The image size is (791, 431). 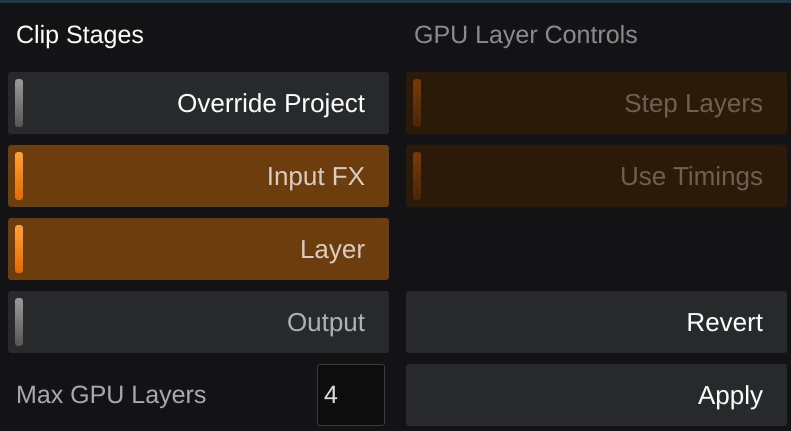 What do you see at coordinates (111, 395) in the screenshot?
I see `field-label: Max GPU Layers` at bounding box center [111, 395].